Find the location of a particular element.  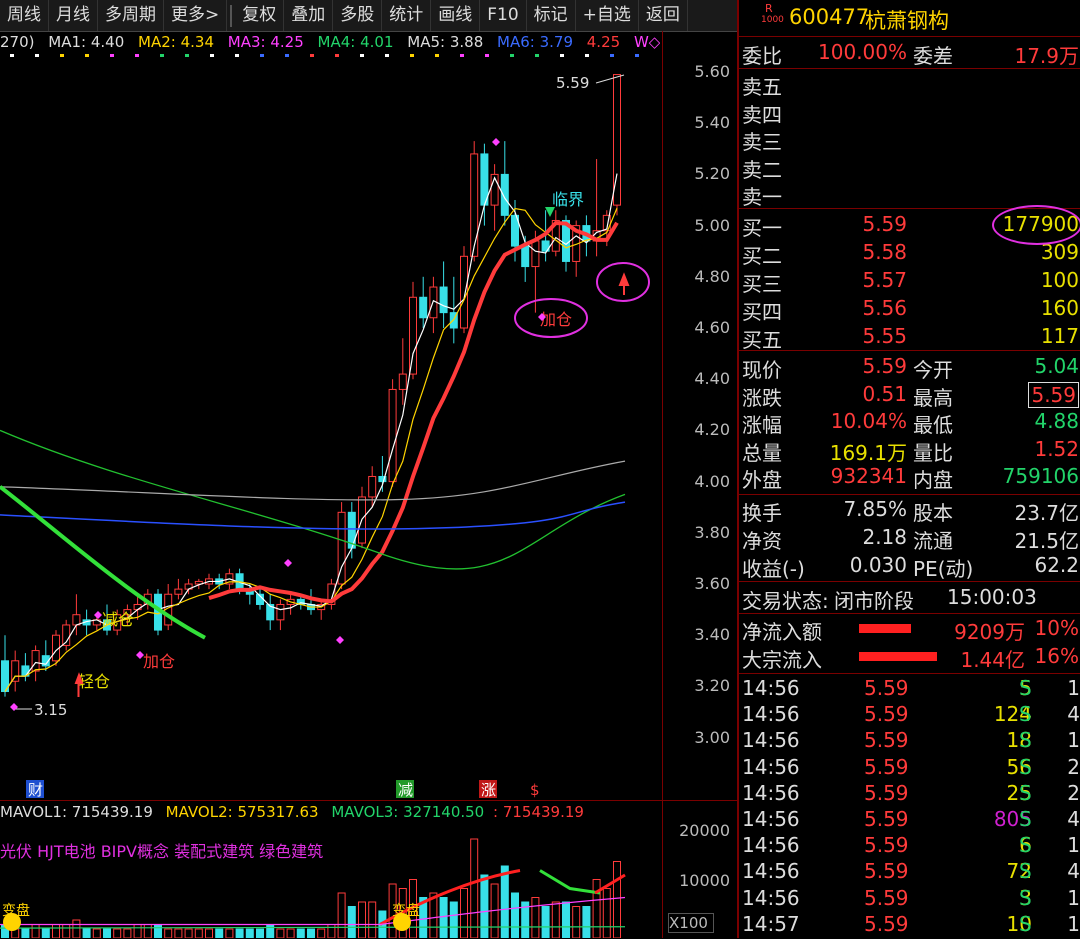

buy-label: 买二 is located at coordinates (762, 256).